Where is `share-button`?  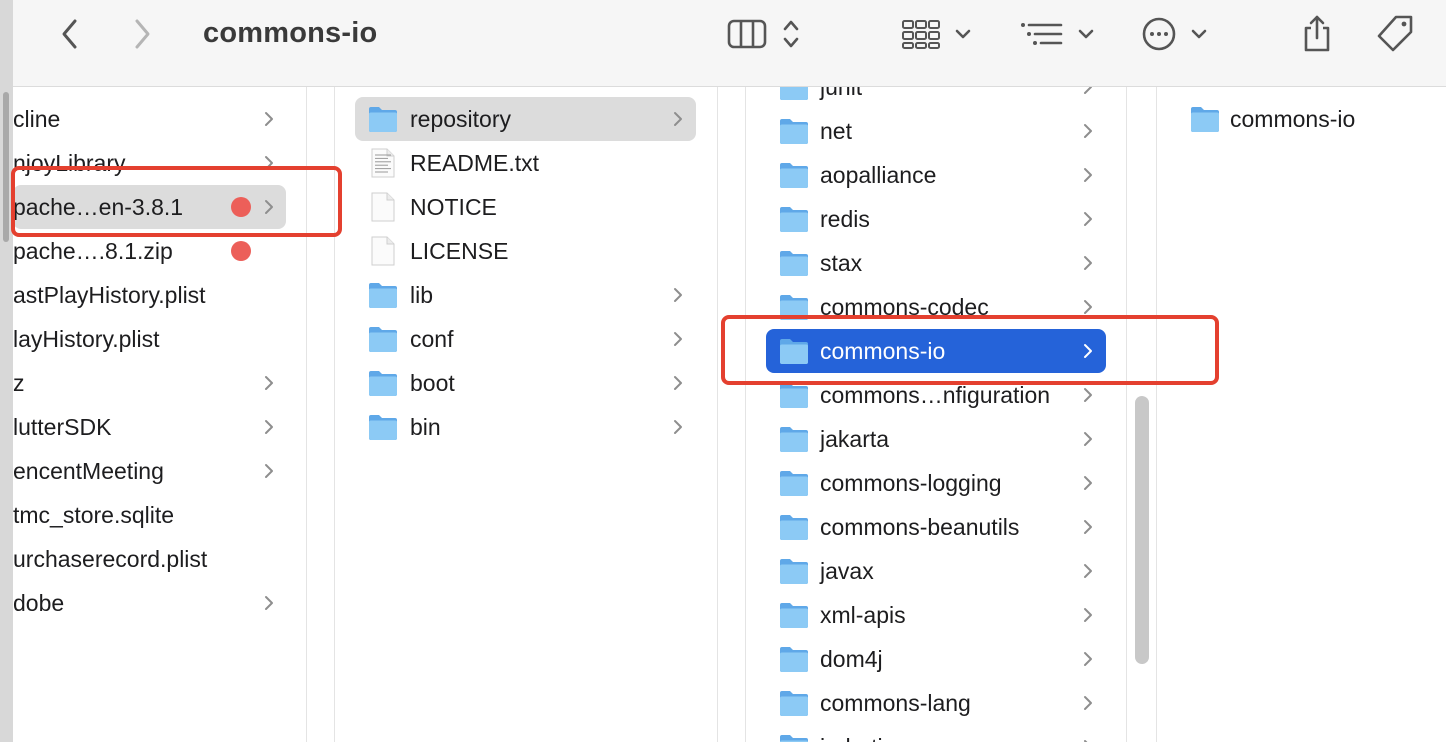 share-button is located at coordinates (1317, 34).